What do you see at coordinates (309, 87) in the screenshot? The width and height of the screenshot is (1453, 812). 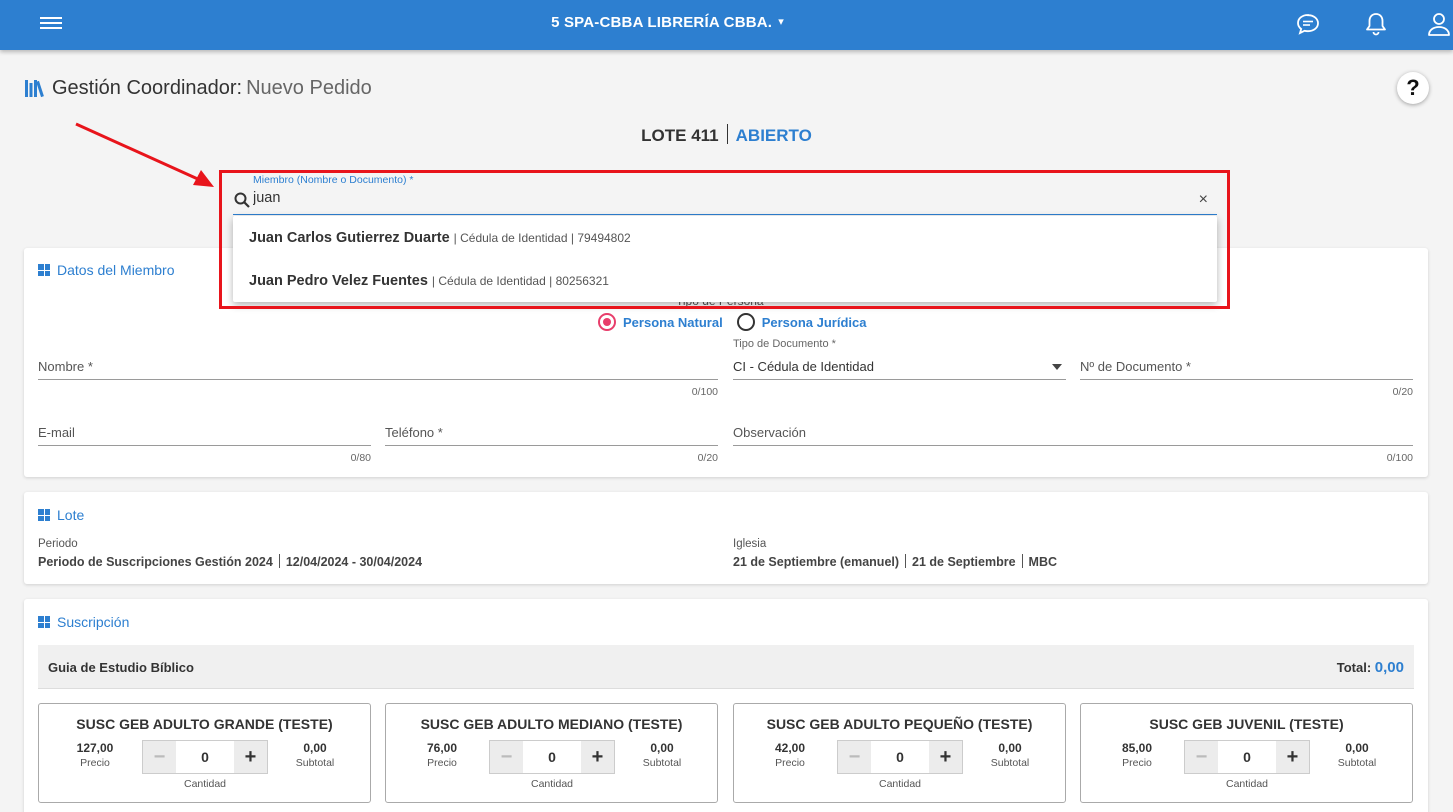 I see `page-title-sub: Nuevo Pedido` at bounding box center [309, 87].